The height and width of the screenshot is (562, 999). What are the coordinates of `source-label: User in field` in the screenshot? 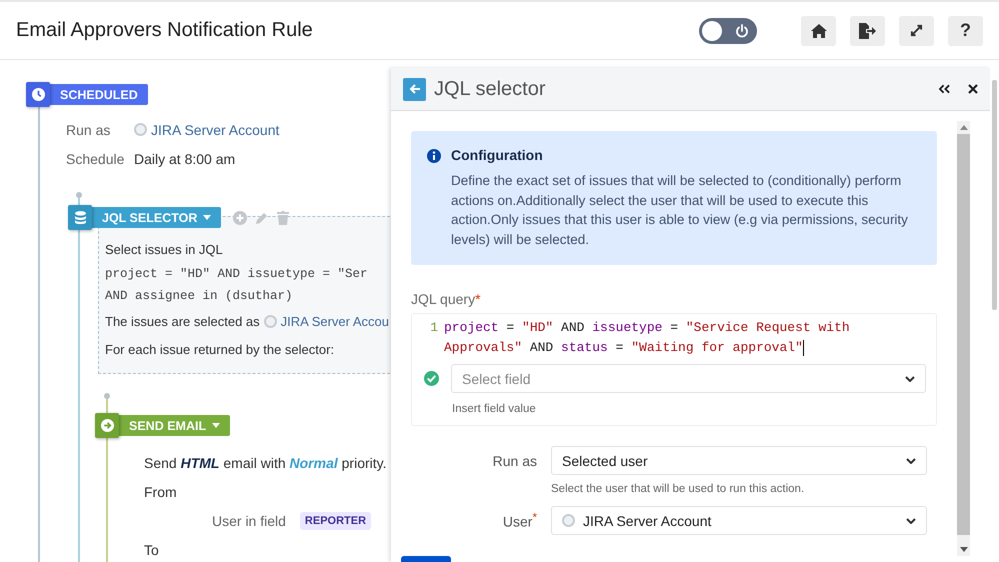 It's located at (249, 520).